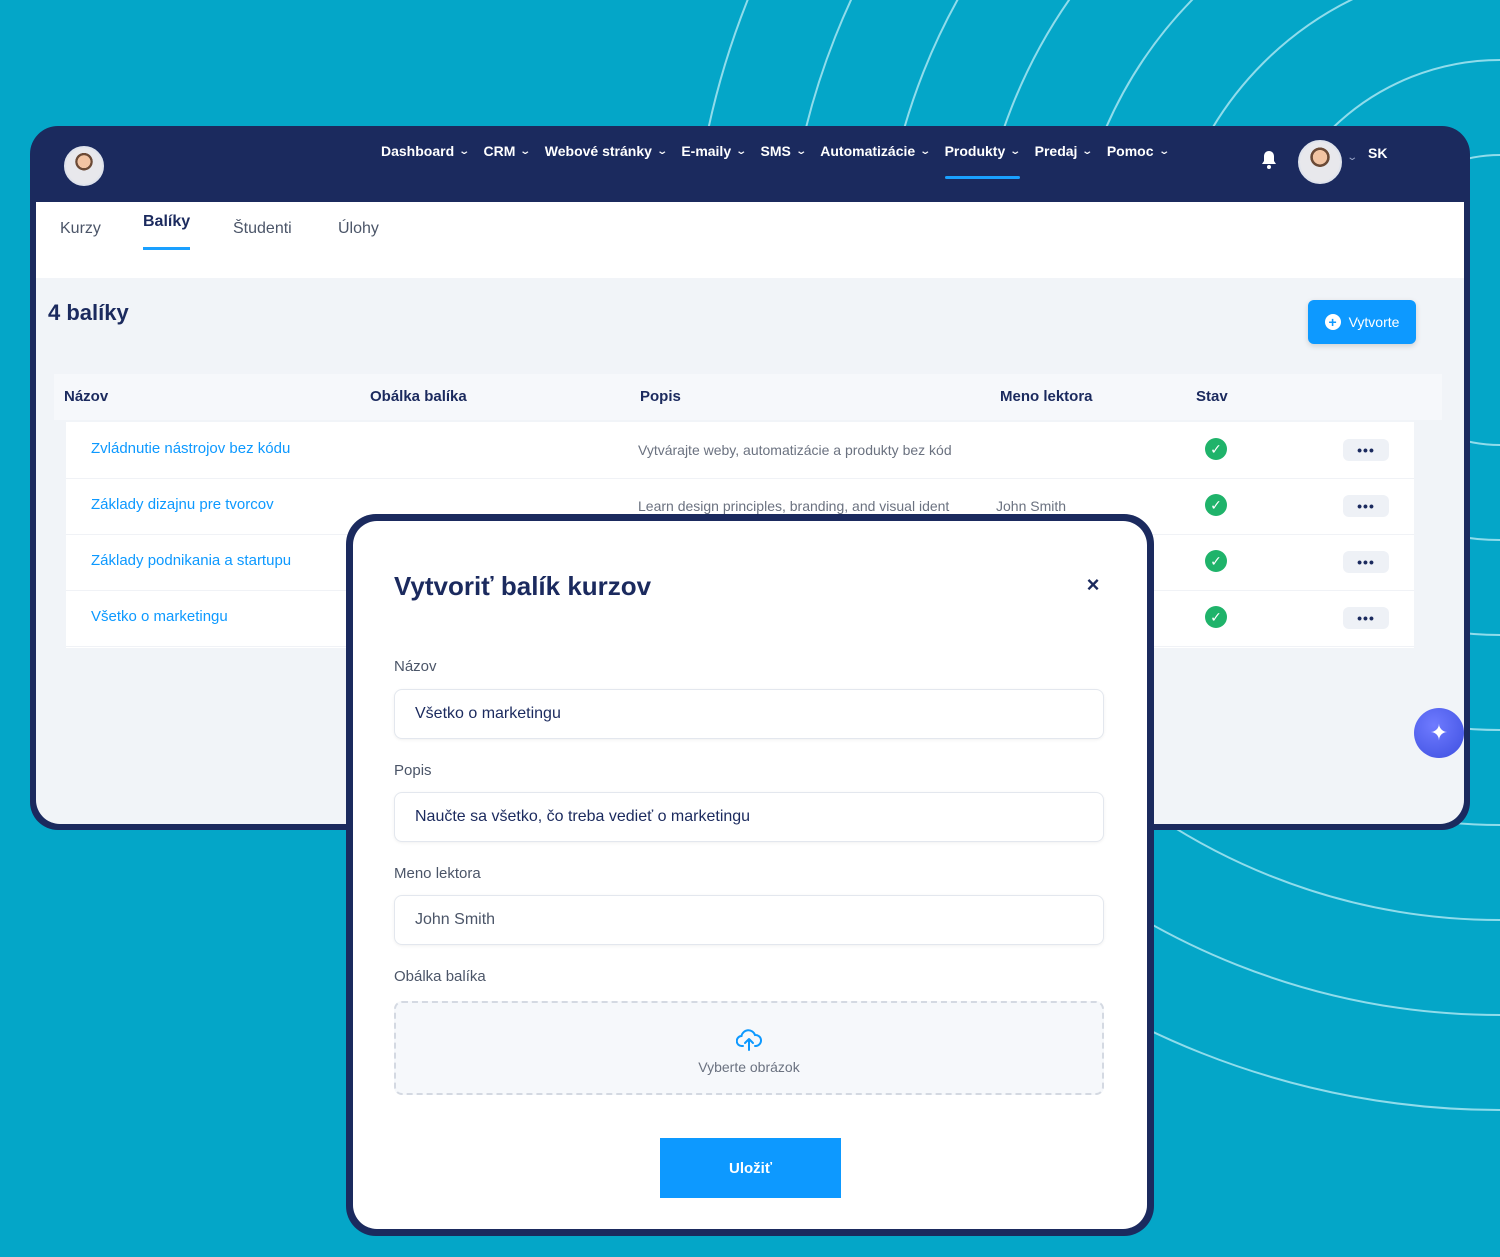 The height and width of the screenshot is (1257, 1500). What do you see at coordinates (190, 448) in the screenshot?
I see `bundle-name-link: Zvládnutie nástrojov bez kódu` at bounding box center [190, 448].